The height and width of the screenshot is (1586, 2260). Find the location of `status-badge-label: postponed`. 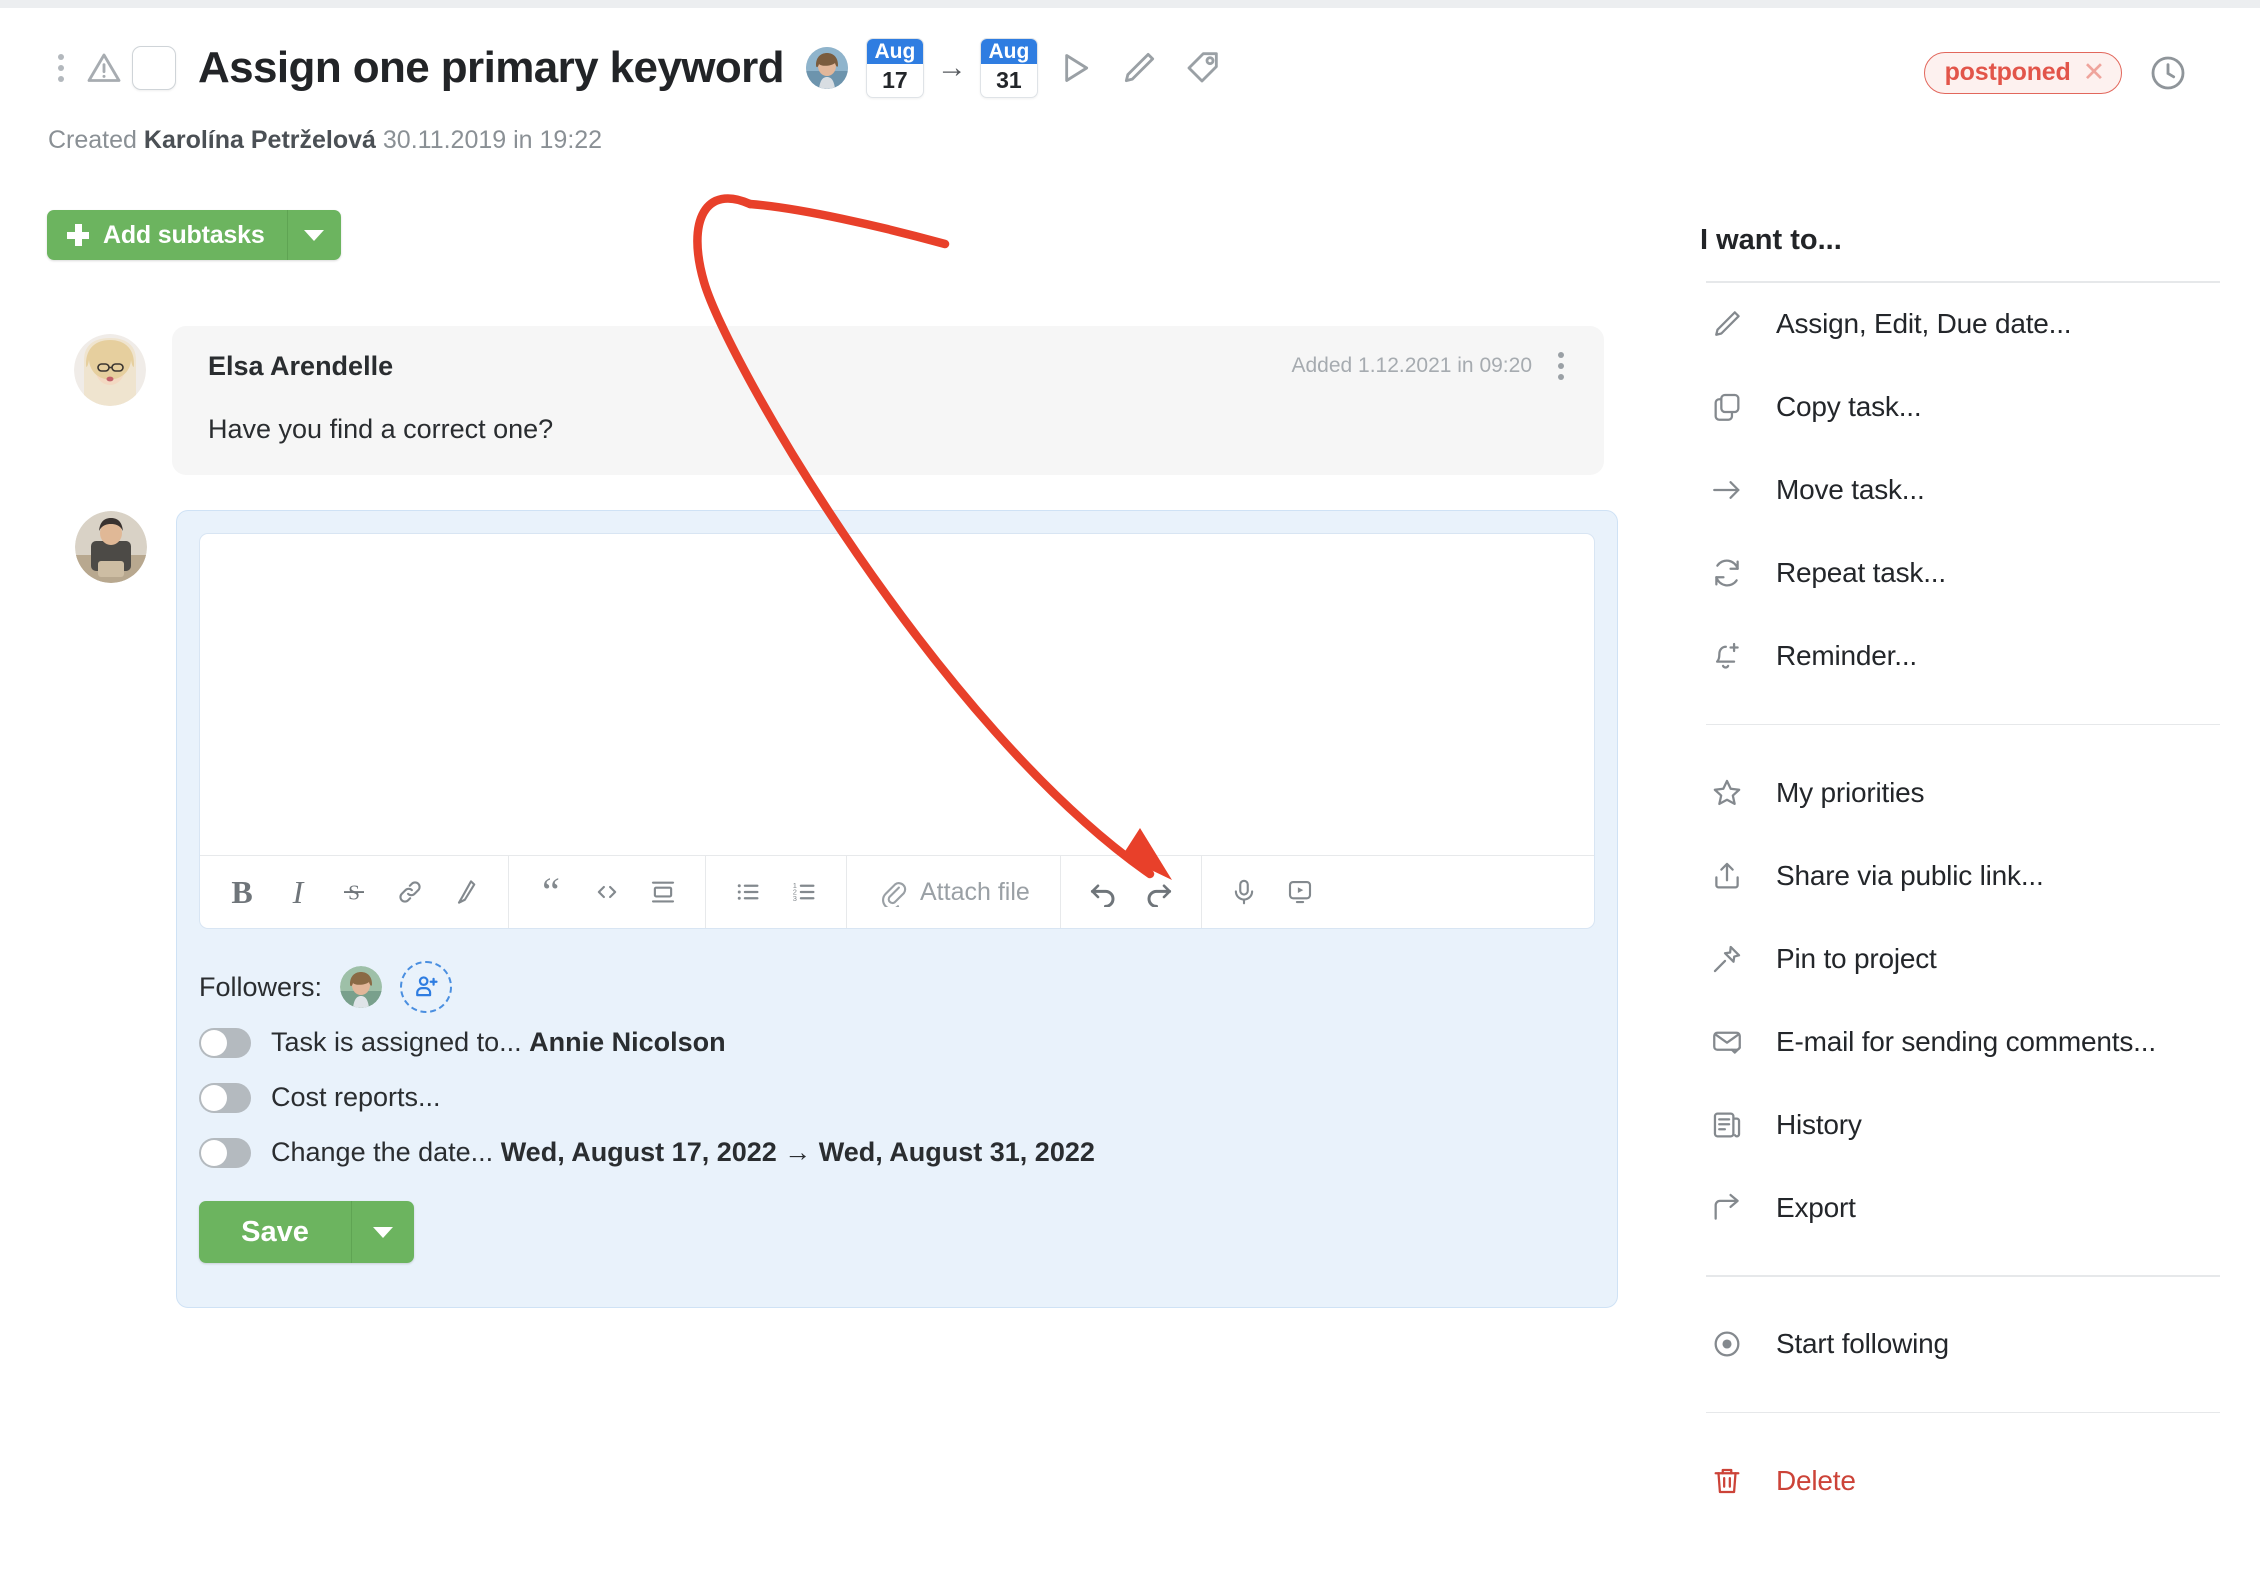

status-badge-label: postponed is located at coordinates (2007, 72).